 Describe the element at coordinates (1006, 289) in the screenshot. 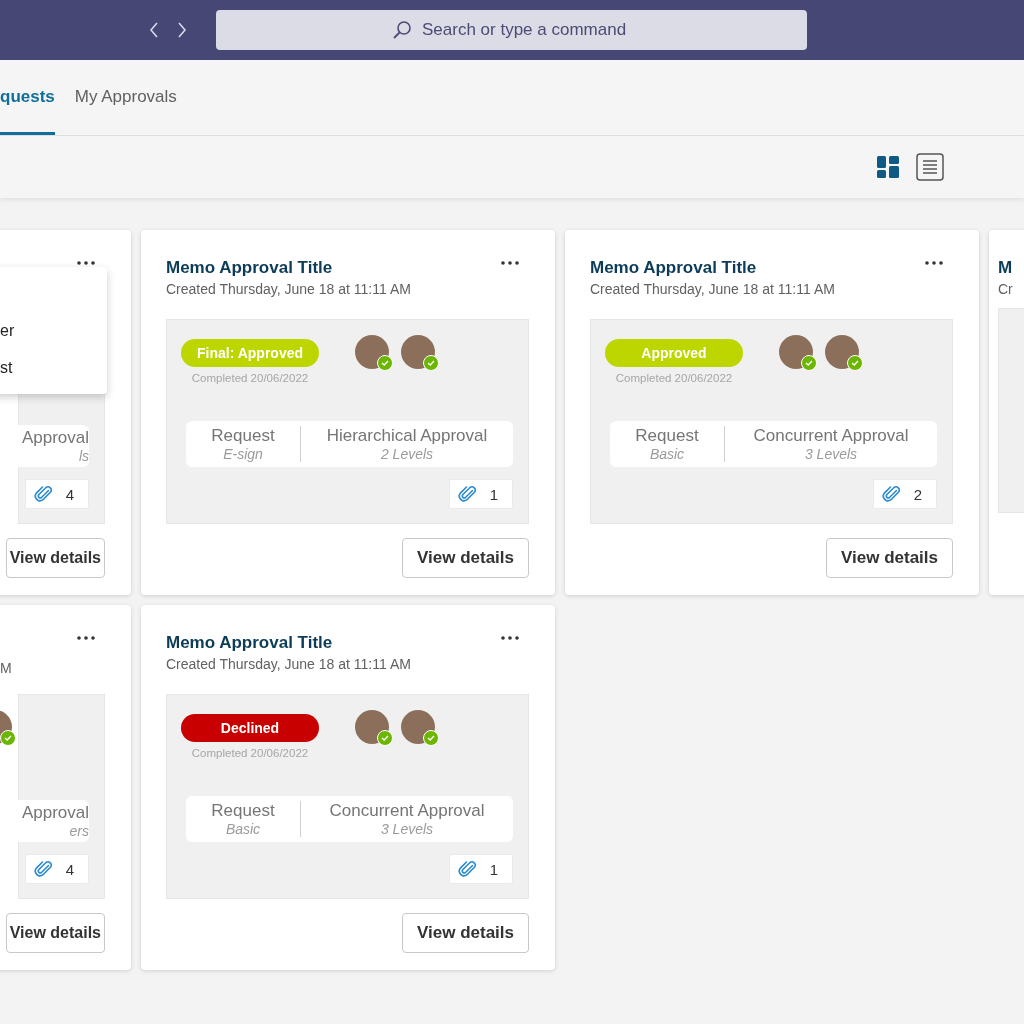

I see `created-date: Cr` at that location.